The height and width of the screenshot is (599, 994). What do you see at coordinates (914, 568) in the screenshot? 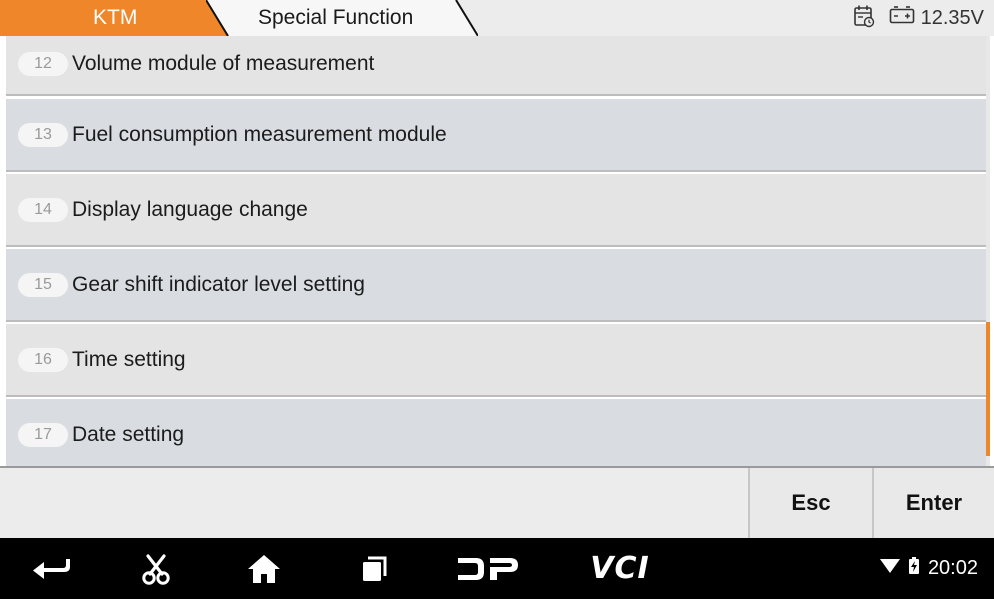
I see `battery-status-icon` at bounding box center [914, 568].